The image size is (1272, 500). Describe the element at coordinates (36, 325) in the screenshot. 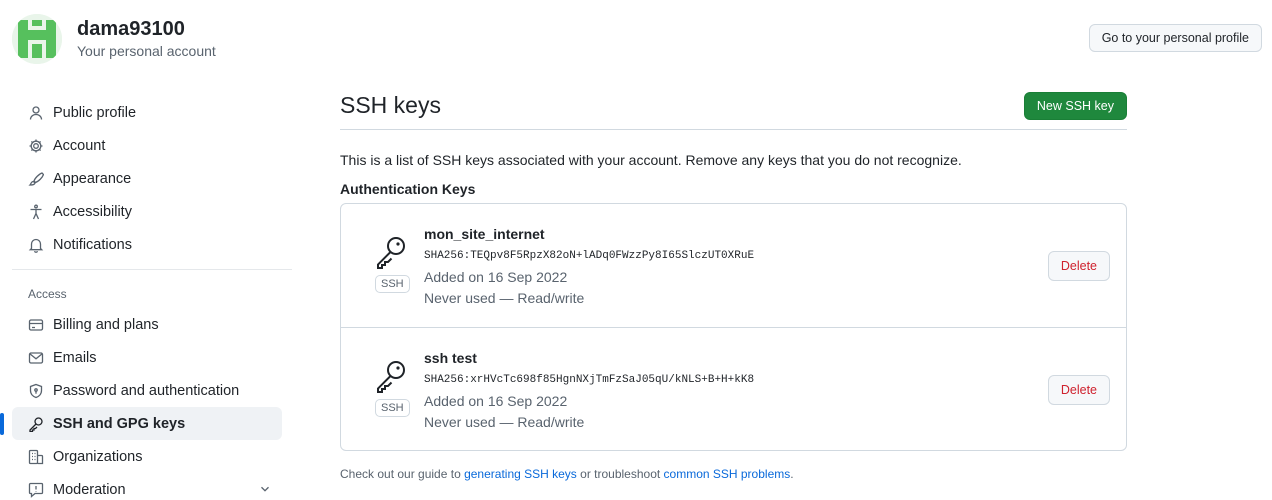

I see `credit-card-icon` at that location.